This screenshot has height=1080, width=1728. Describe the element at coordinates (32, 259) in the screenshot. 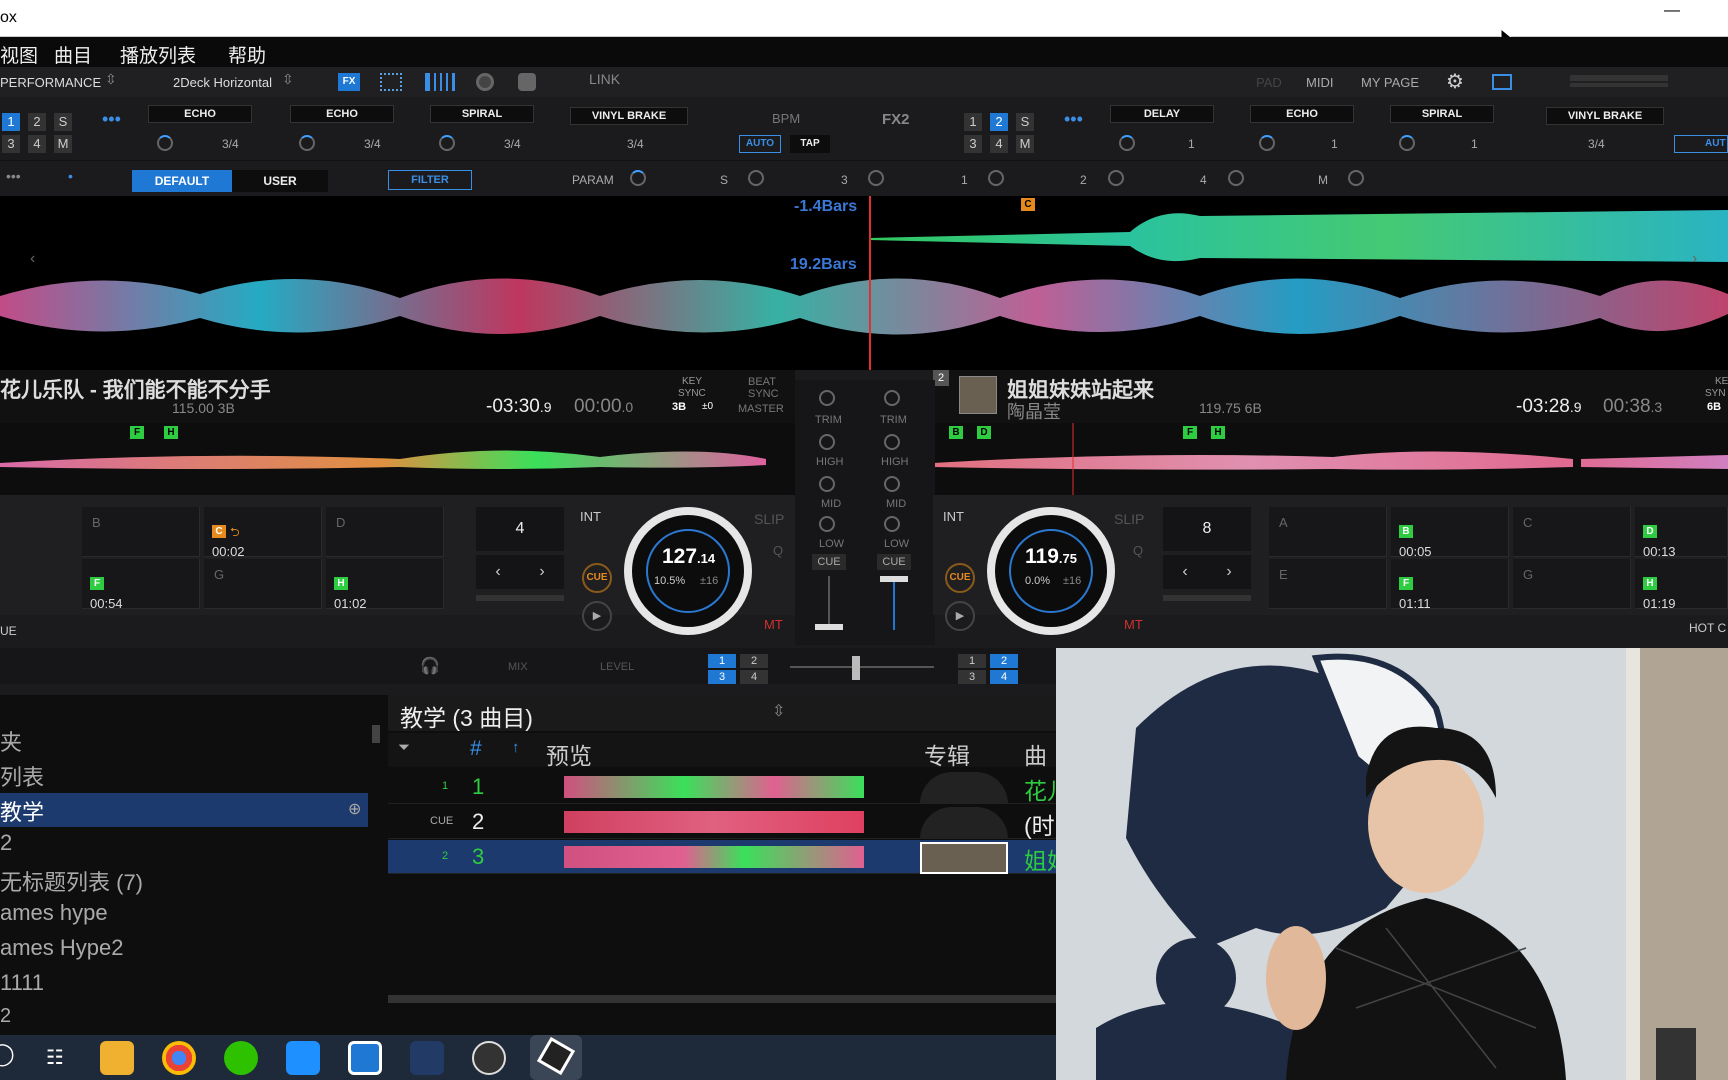

I see `chevron-left-icon: ‹` at that location.